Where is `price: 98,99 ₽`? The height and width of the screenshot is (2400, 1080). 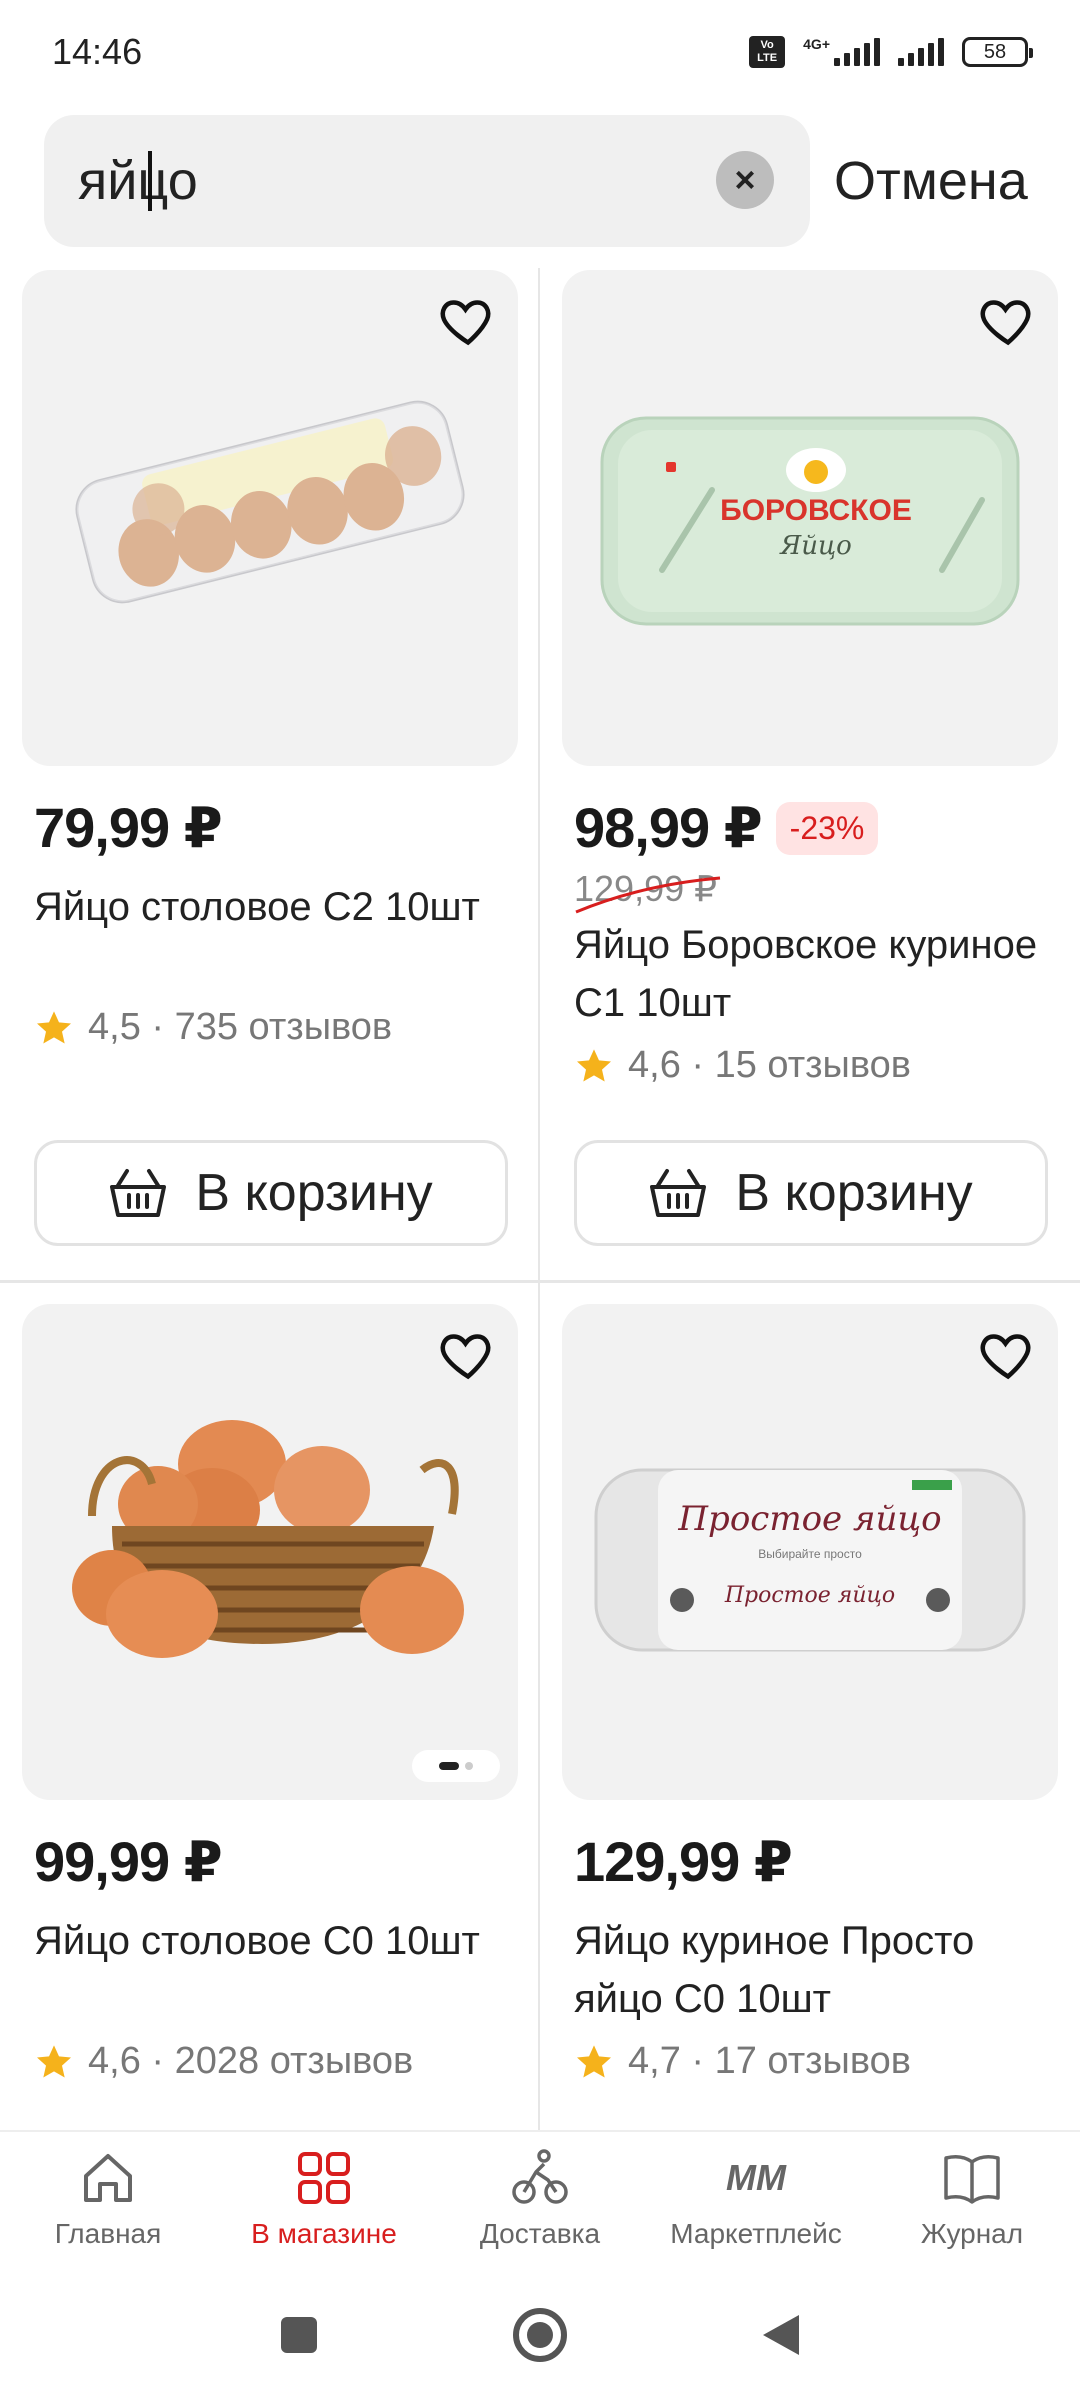 price: 98,99 ₽ is located at coordinates (668, 827).